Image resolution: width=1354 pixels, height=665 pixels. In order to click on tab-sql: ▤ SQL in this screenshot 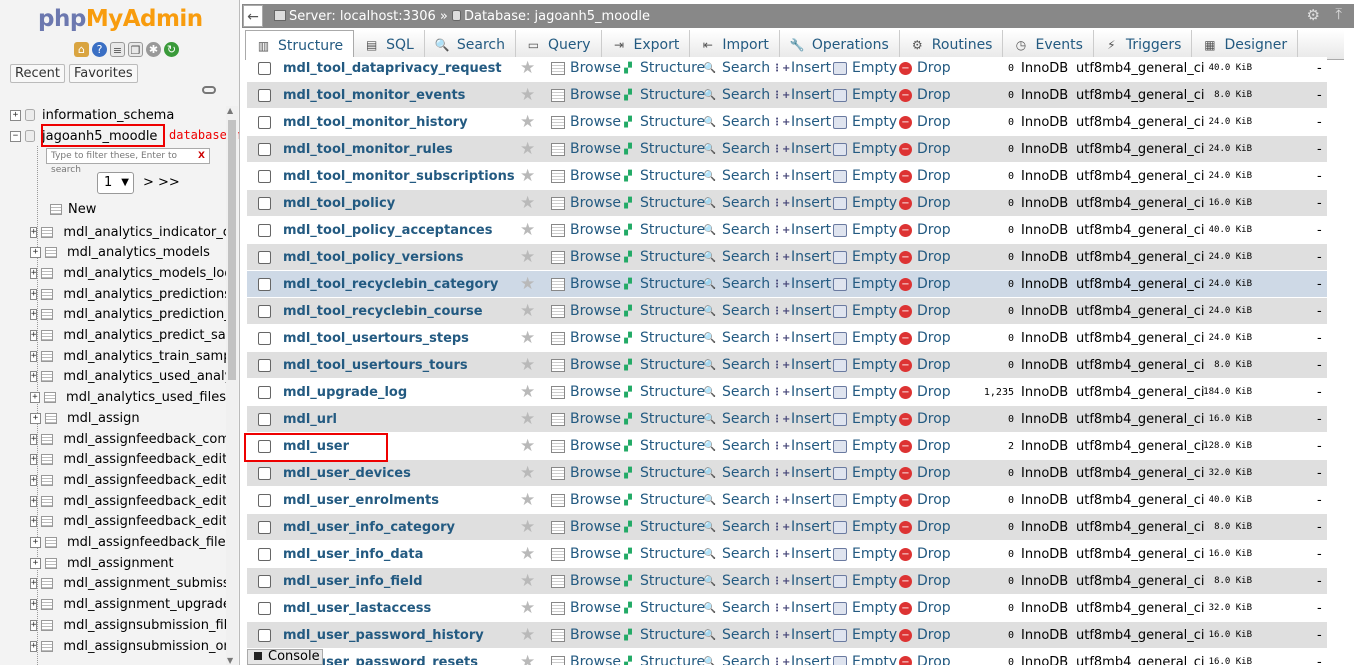, I will do `click(389, 45)`.